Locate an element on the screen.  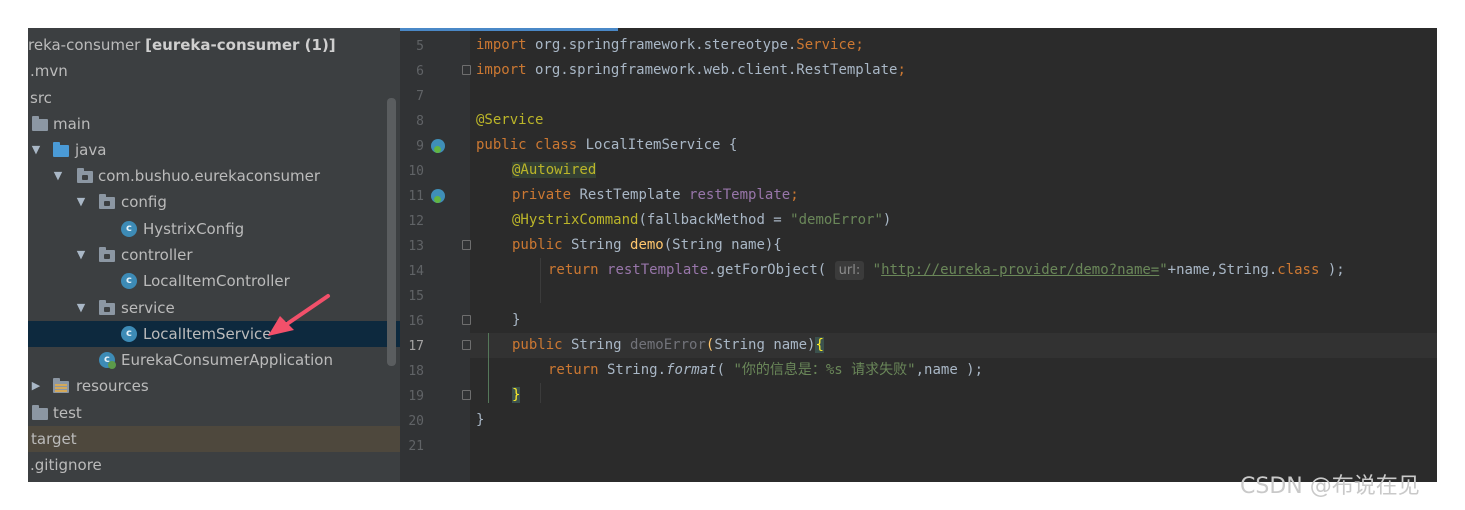
tree-item-gitignore: .gitignore is located at coordinates (214, 465).